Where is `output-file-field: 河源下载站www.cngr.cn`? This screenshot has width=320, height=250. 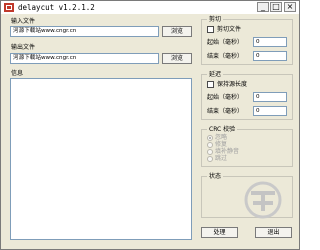
output-file-field: 河源下载站www.cngr.cn is located at coordinates (84, 58).